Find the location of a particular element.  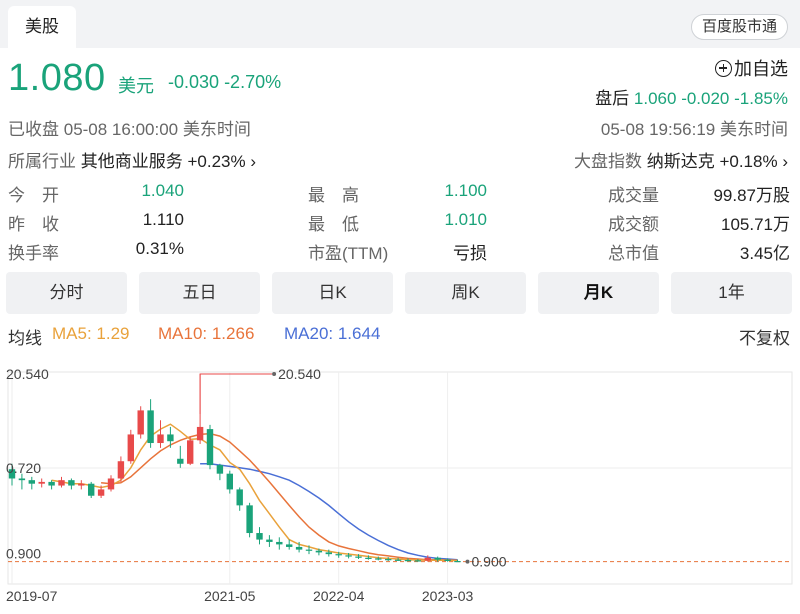

status-label: 已收盘 is located at coordinates (33, 129).